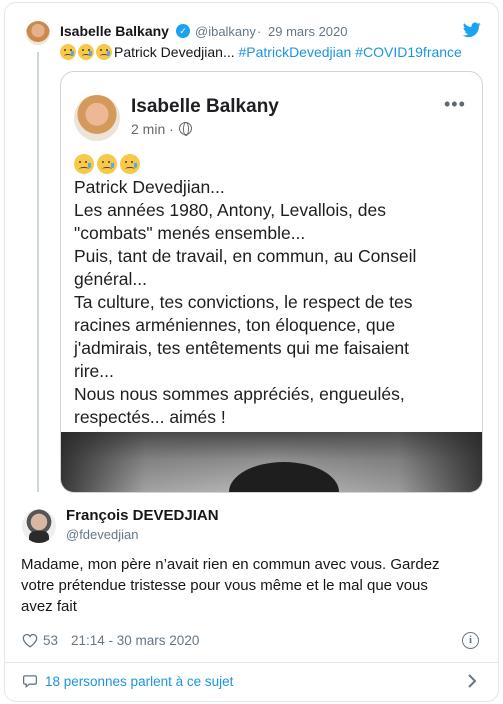 The image size is (503, 704). I want to click on embedded-author-avatar, so click(97, 118).